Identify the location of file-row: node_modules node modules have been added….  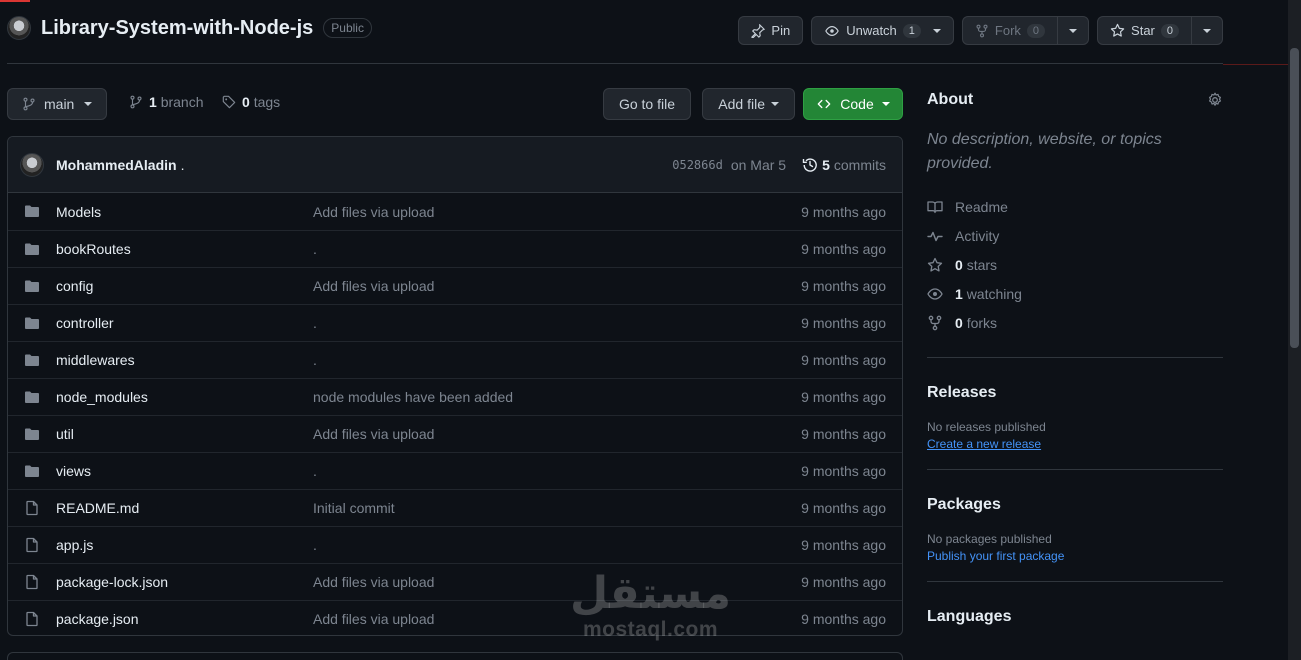
(455, 396).